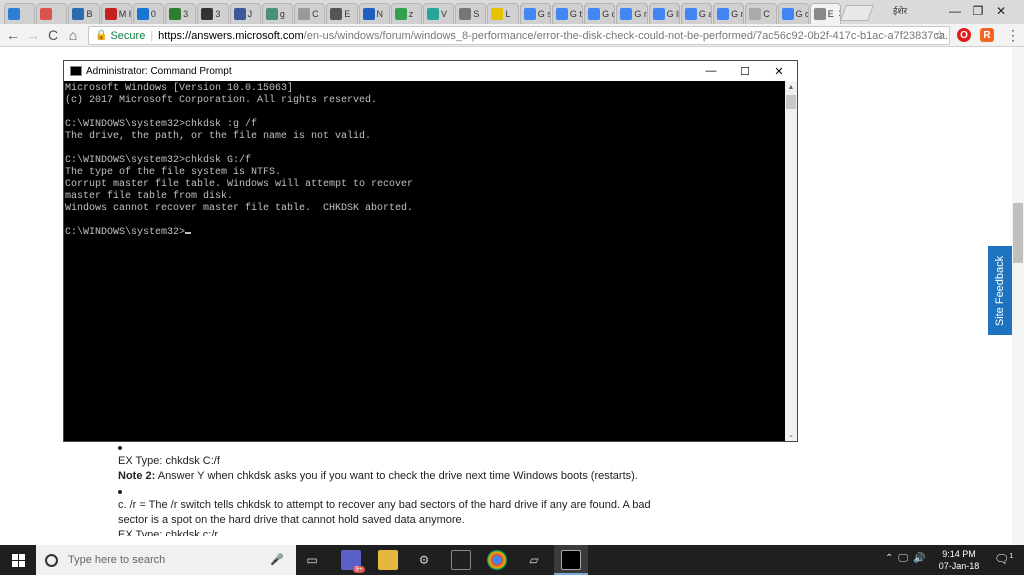  What do you see at coordinates (939, 35) in the screenshot?
I see `bookmark-star-icon: ☆` at bounding box center [939, 35].